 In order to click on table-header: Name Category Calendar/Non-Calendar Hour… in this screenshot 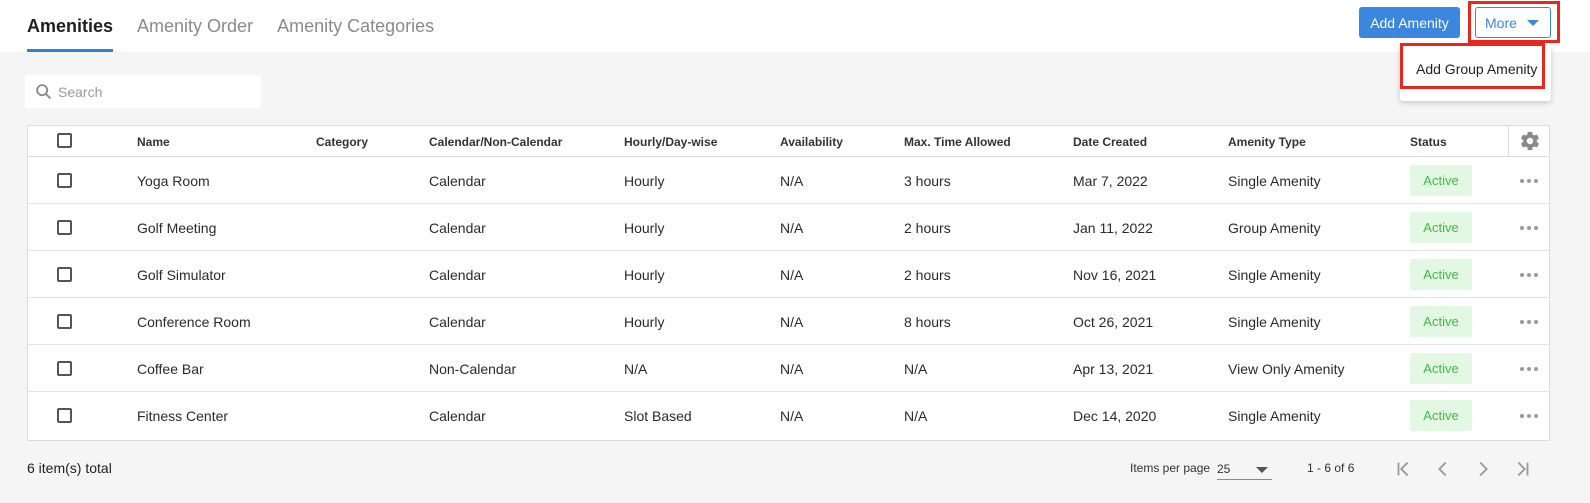, I will do `click(788, 141)`.